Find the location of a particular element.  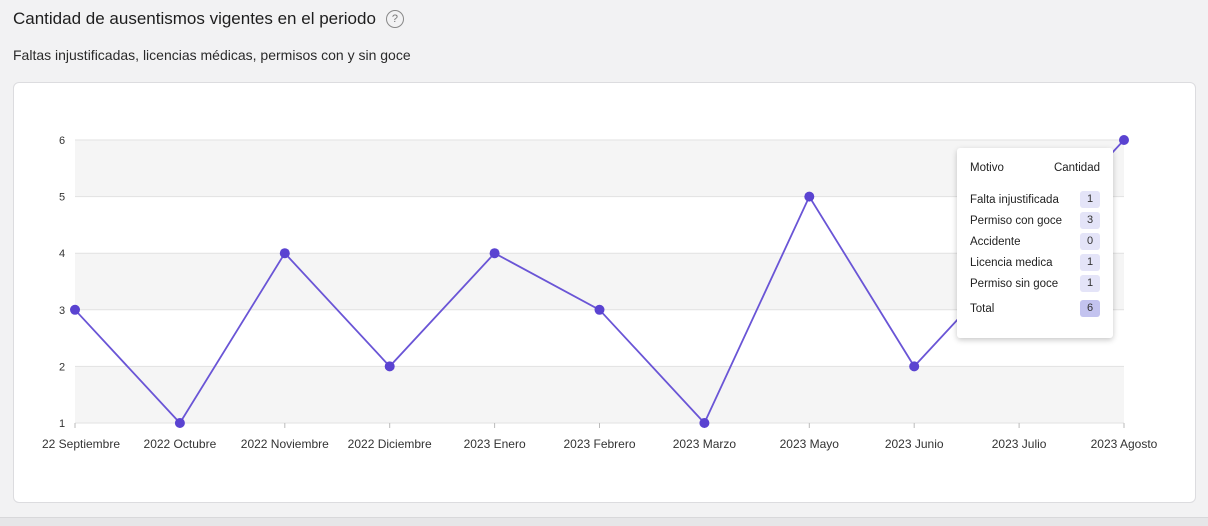

y-tick-label: 4 is located at coordinates (62, 254).